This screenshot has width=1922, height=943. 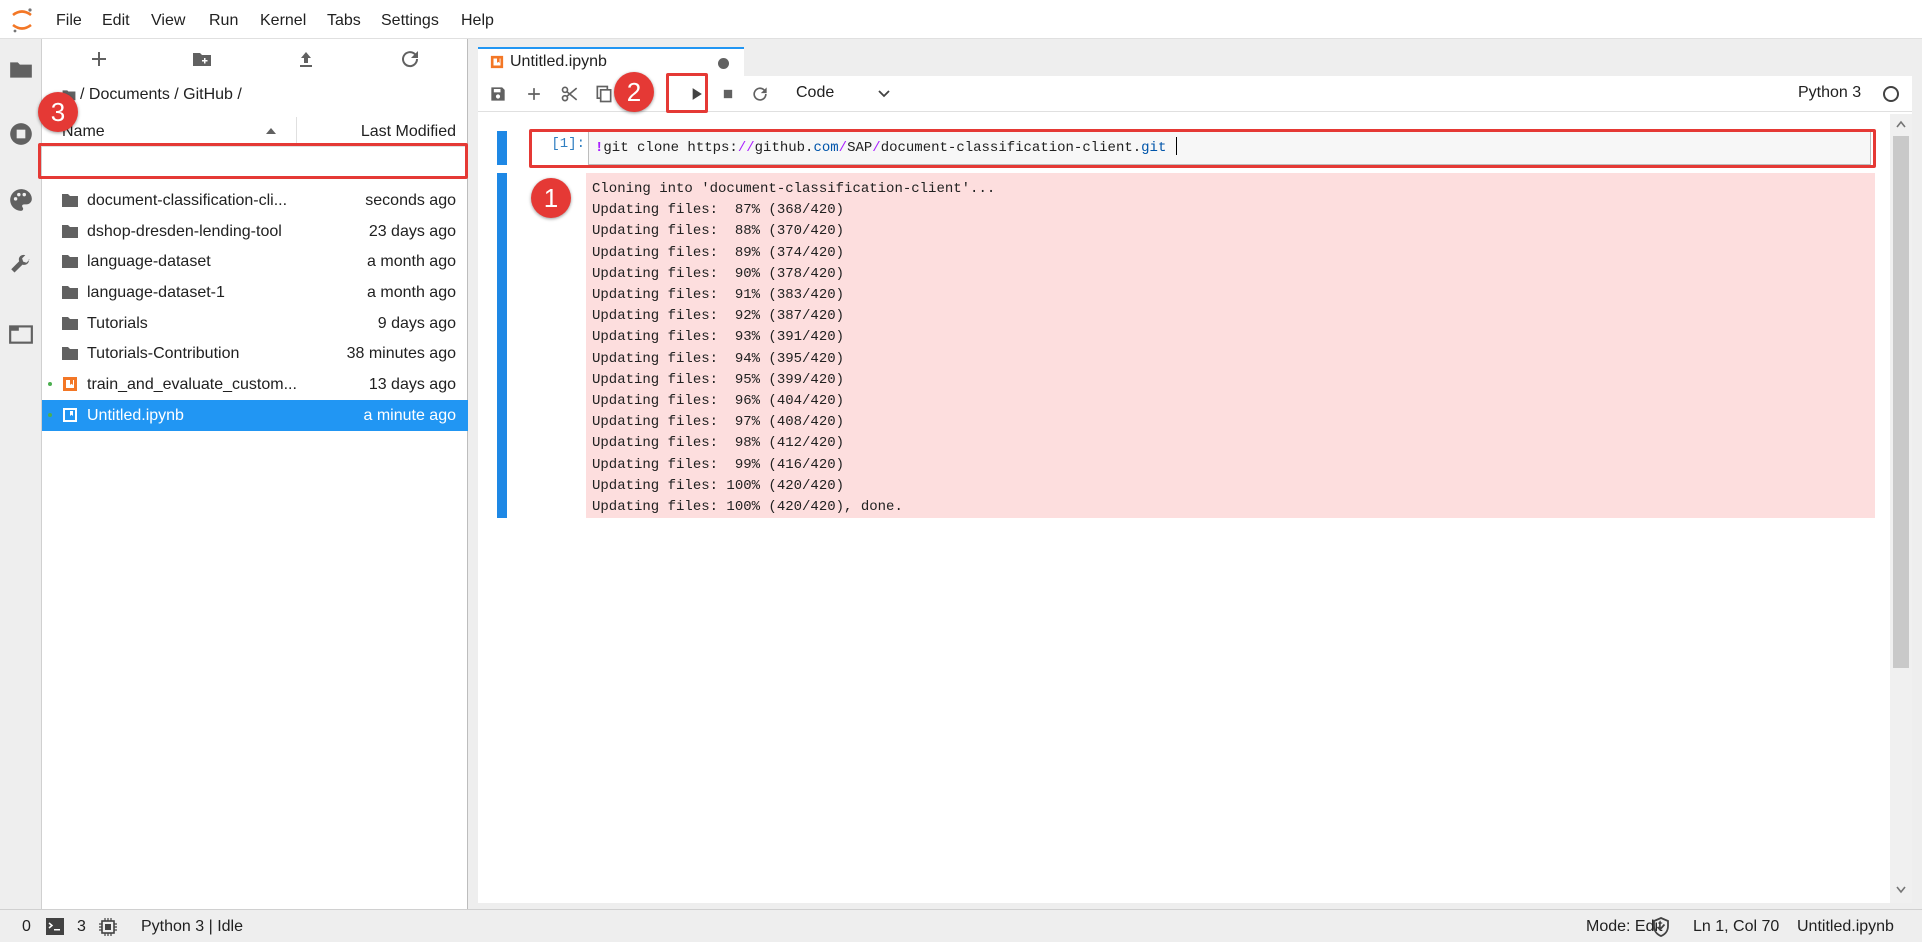 I want to click on file-row-dshop: dshop-dresden-lending-tool 23 days ago, so click(x=255, y=231).